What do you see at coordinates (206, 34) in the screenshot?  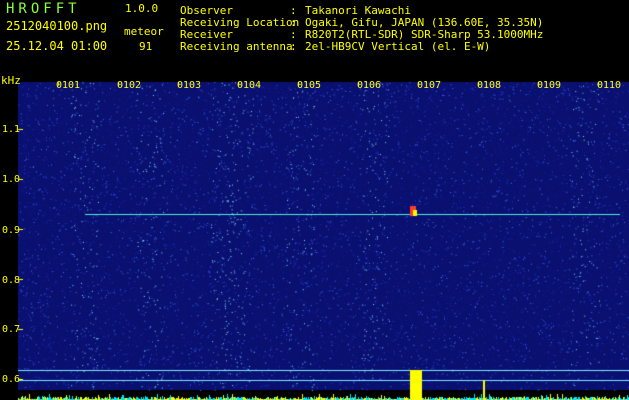 I see `info-key-receiver: Receiver` at bounding box center [206, 34].